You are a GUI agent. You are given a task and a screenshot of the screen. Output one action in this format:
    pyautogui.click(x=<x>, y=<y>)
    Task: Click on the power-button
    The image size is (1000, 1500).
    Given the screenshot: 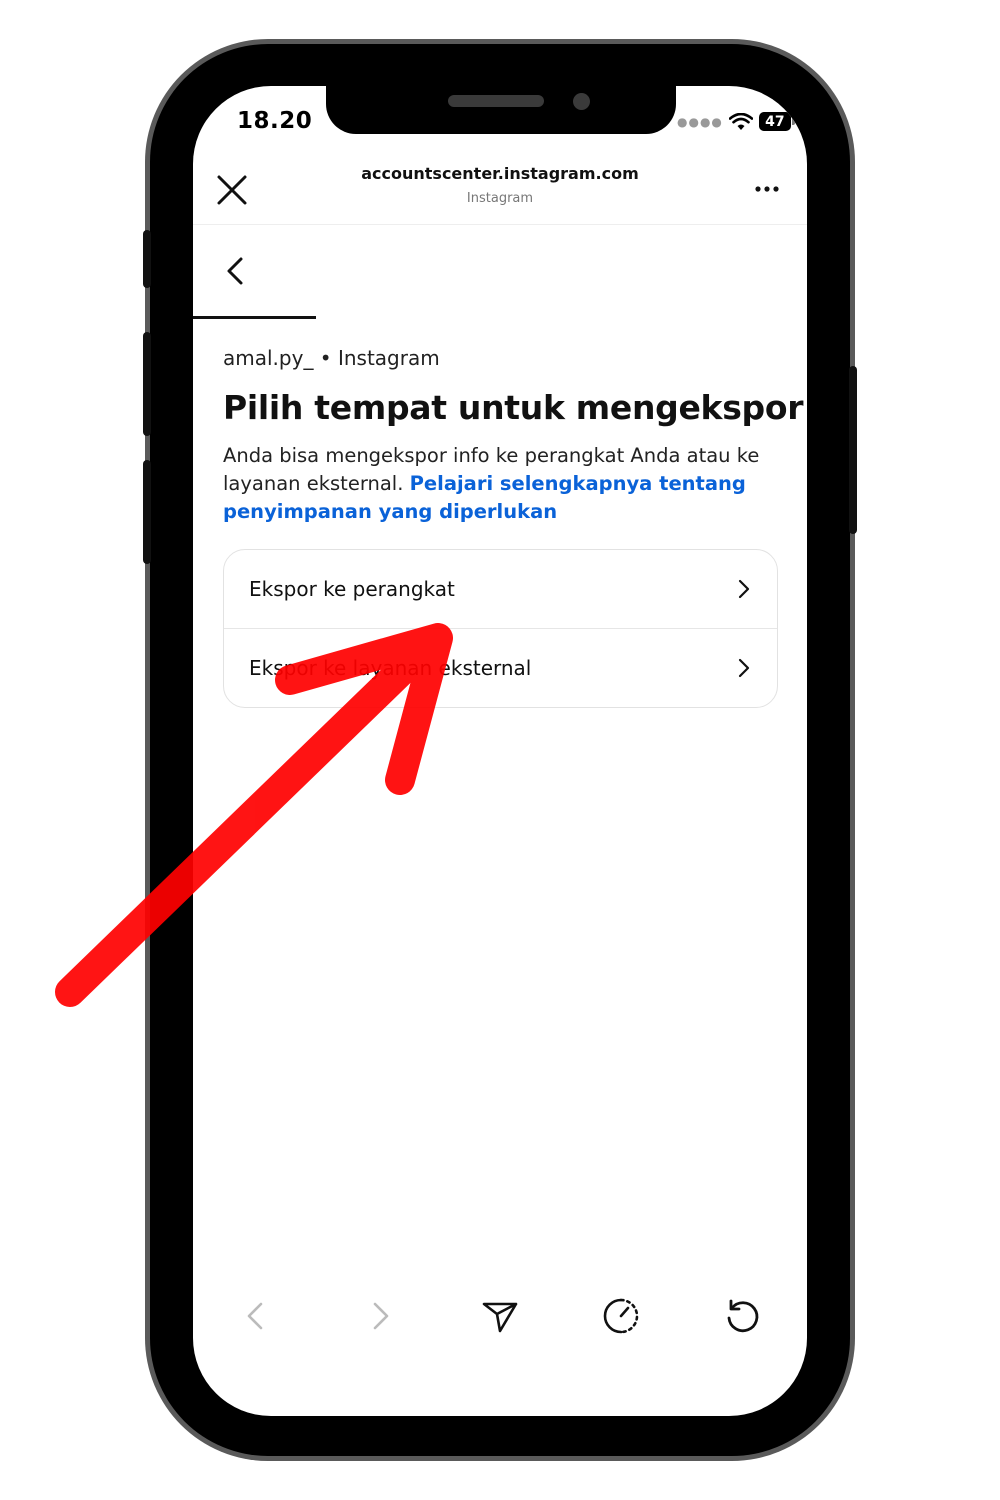 What is the action you would take?
    pyautogui.click(x=853, y=450)
    